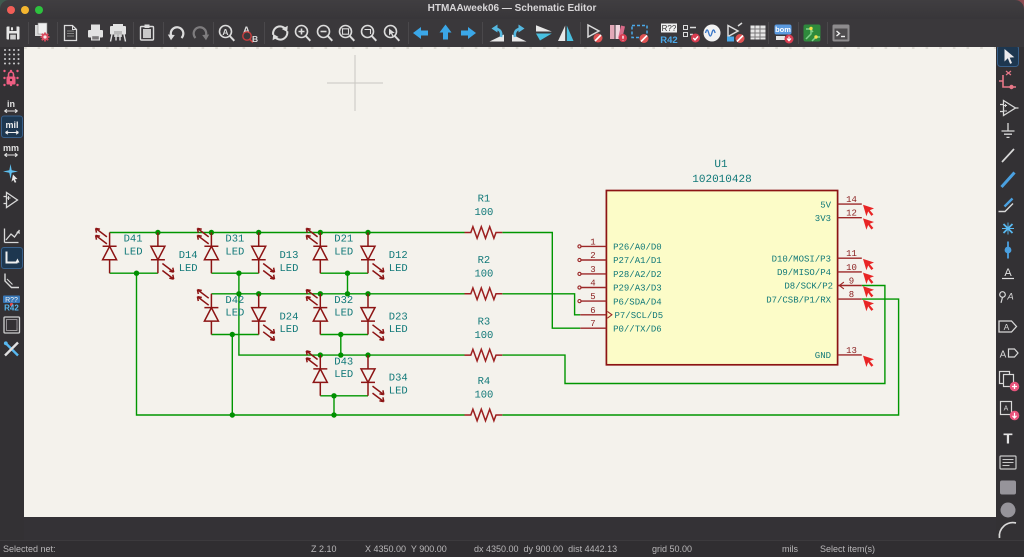  Describe the element at coordinates (11, 148) in the screenshot. I see `svg-text: mm` at that location.